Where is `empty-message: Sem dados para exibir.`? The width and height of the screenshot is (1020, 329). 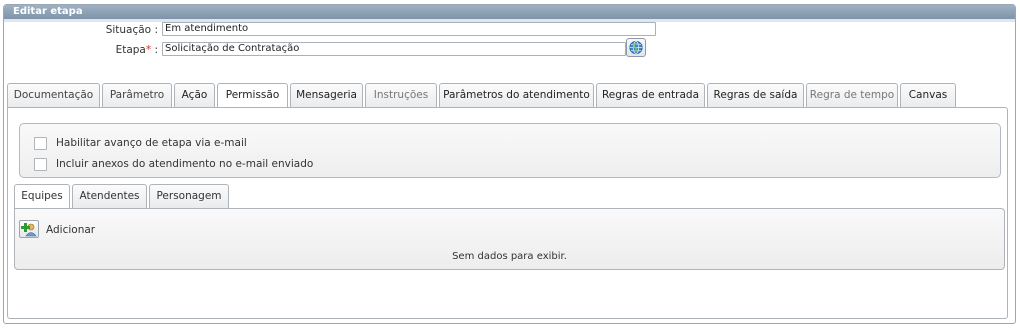 empty-message: Sem dados para exibir. is located at coordinates (509, 256).